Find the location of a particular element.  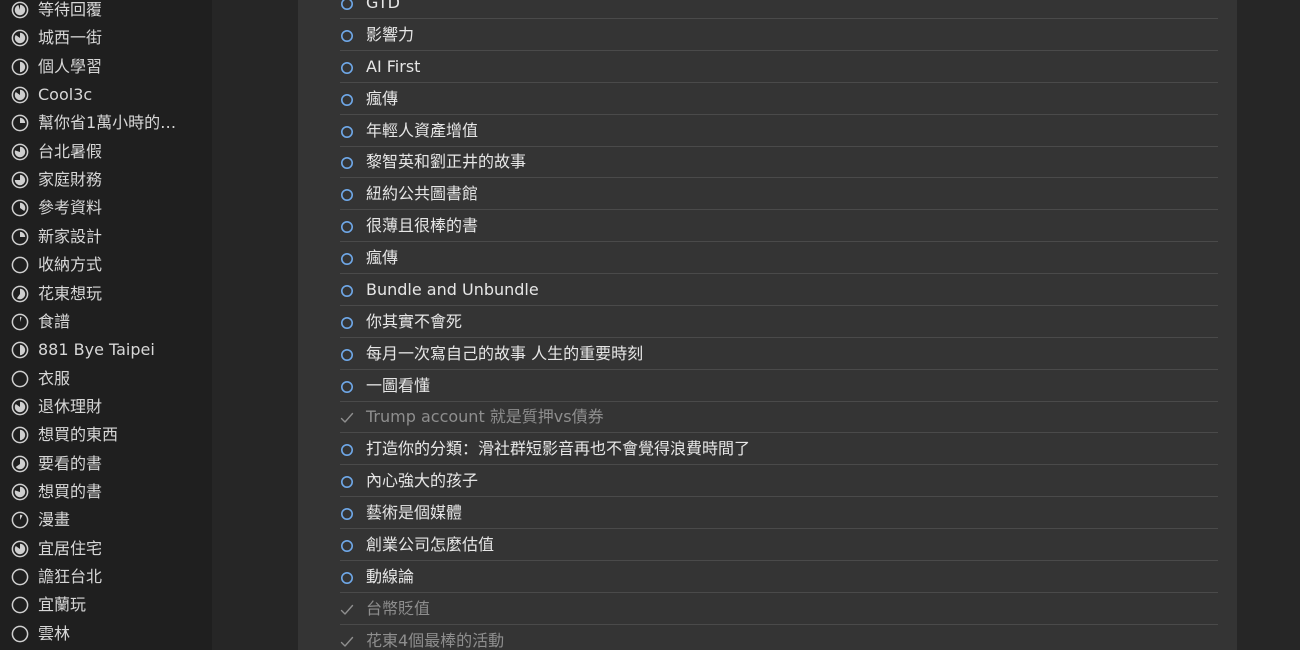

sidebar-project-label: 雲林 is located at coordinates (54, 633).